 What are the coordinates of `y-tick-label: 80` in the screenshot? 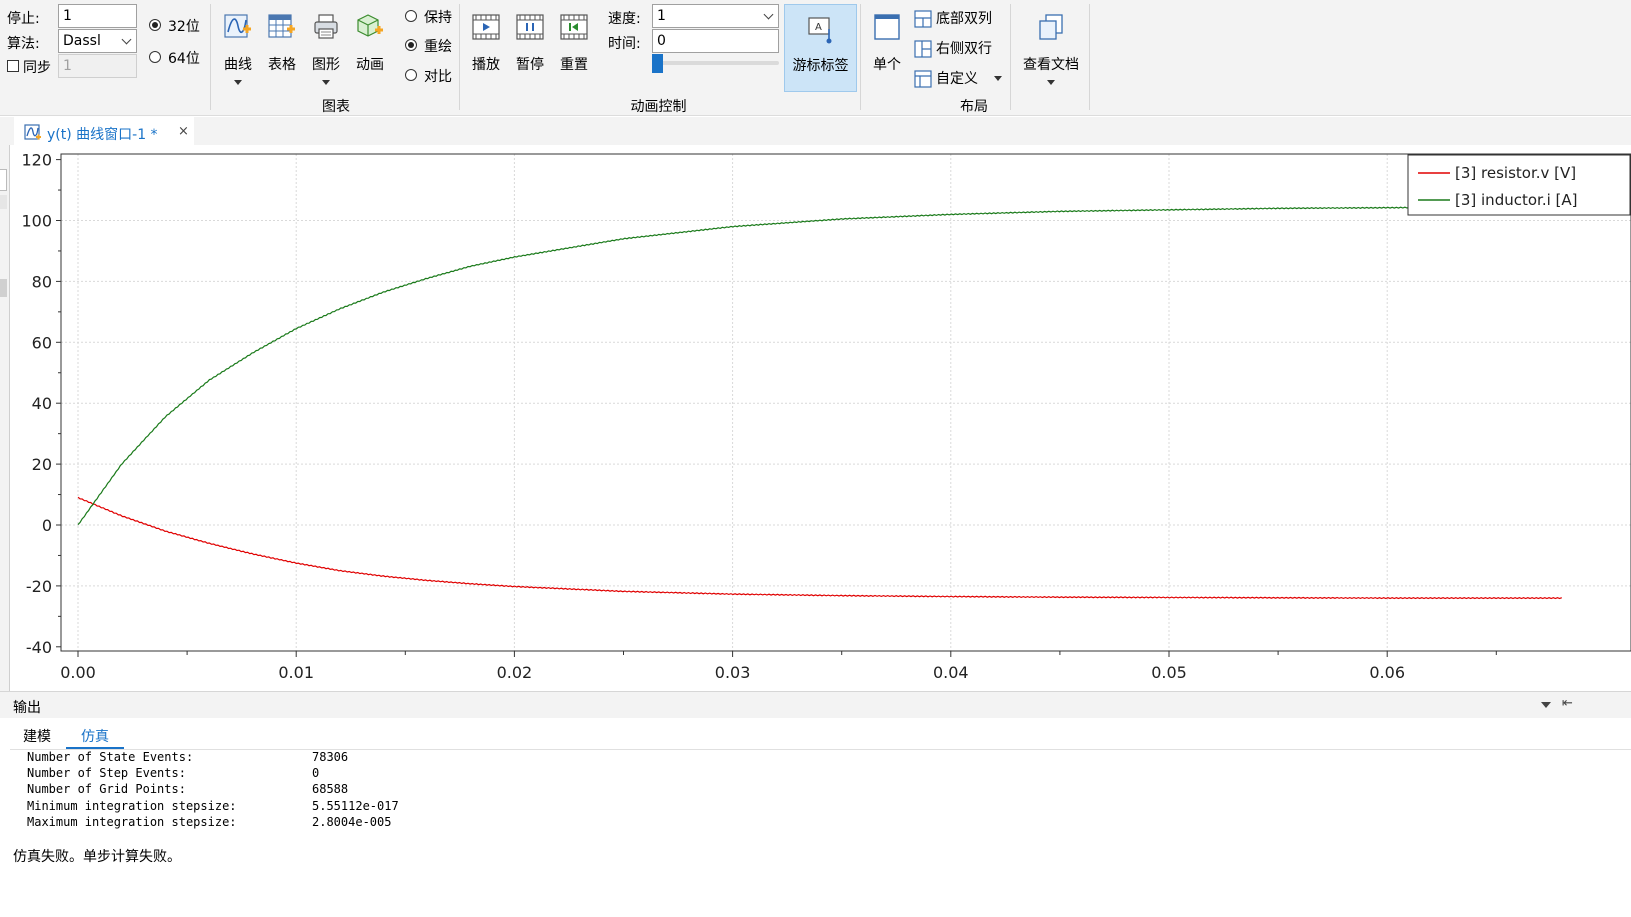 It's located at (42, 281).